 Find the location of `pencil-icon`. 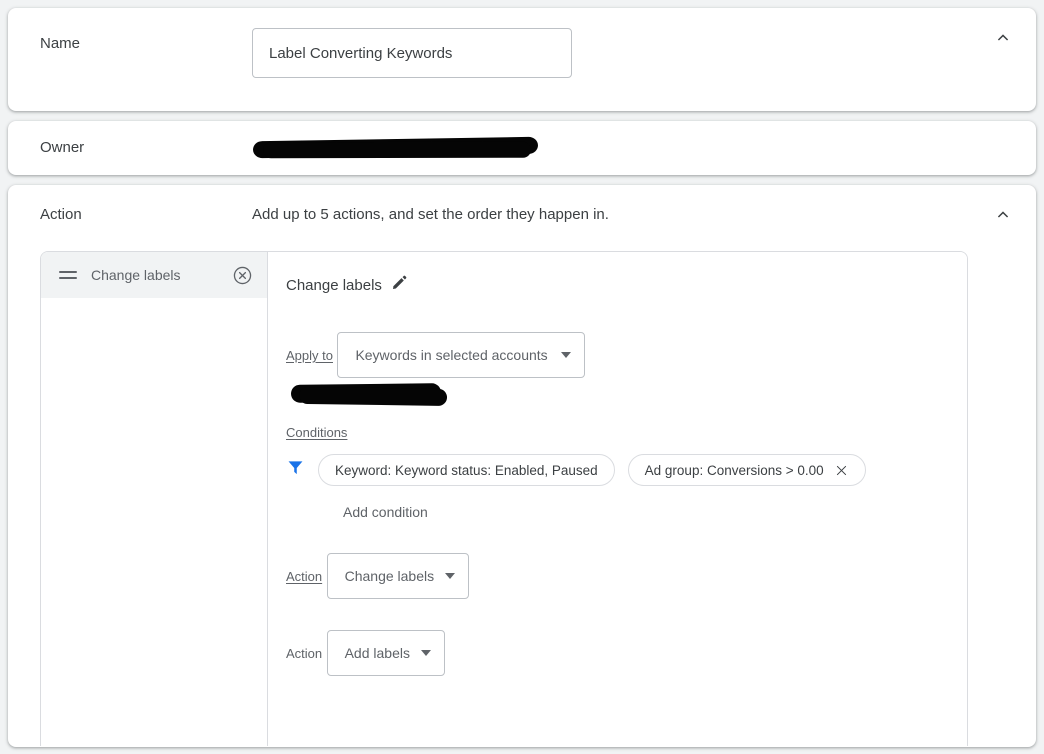

pencil-icon is located at coordinates (399, 285).